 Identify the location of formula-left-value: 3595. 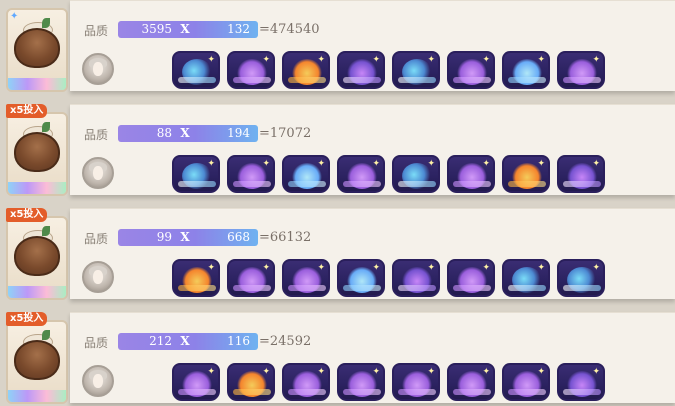
(156, 29).